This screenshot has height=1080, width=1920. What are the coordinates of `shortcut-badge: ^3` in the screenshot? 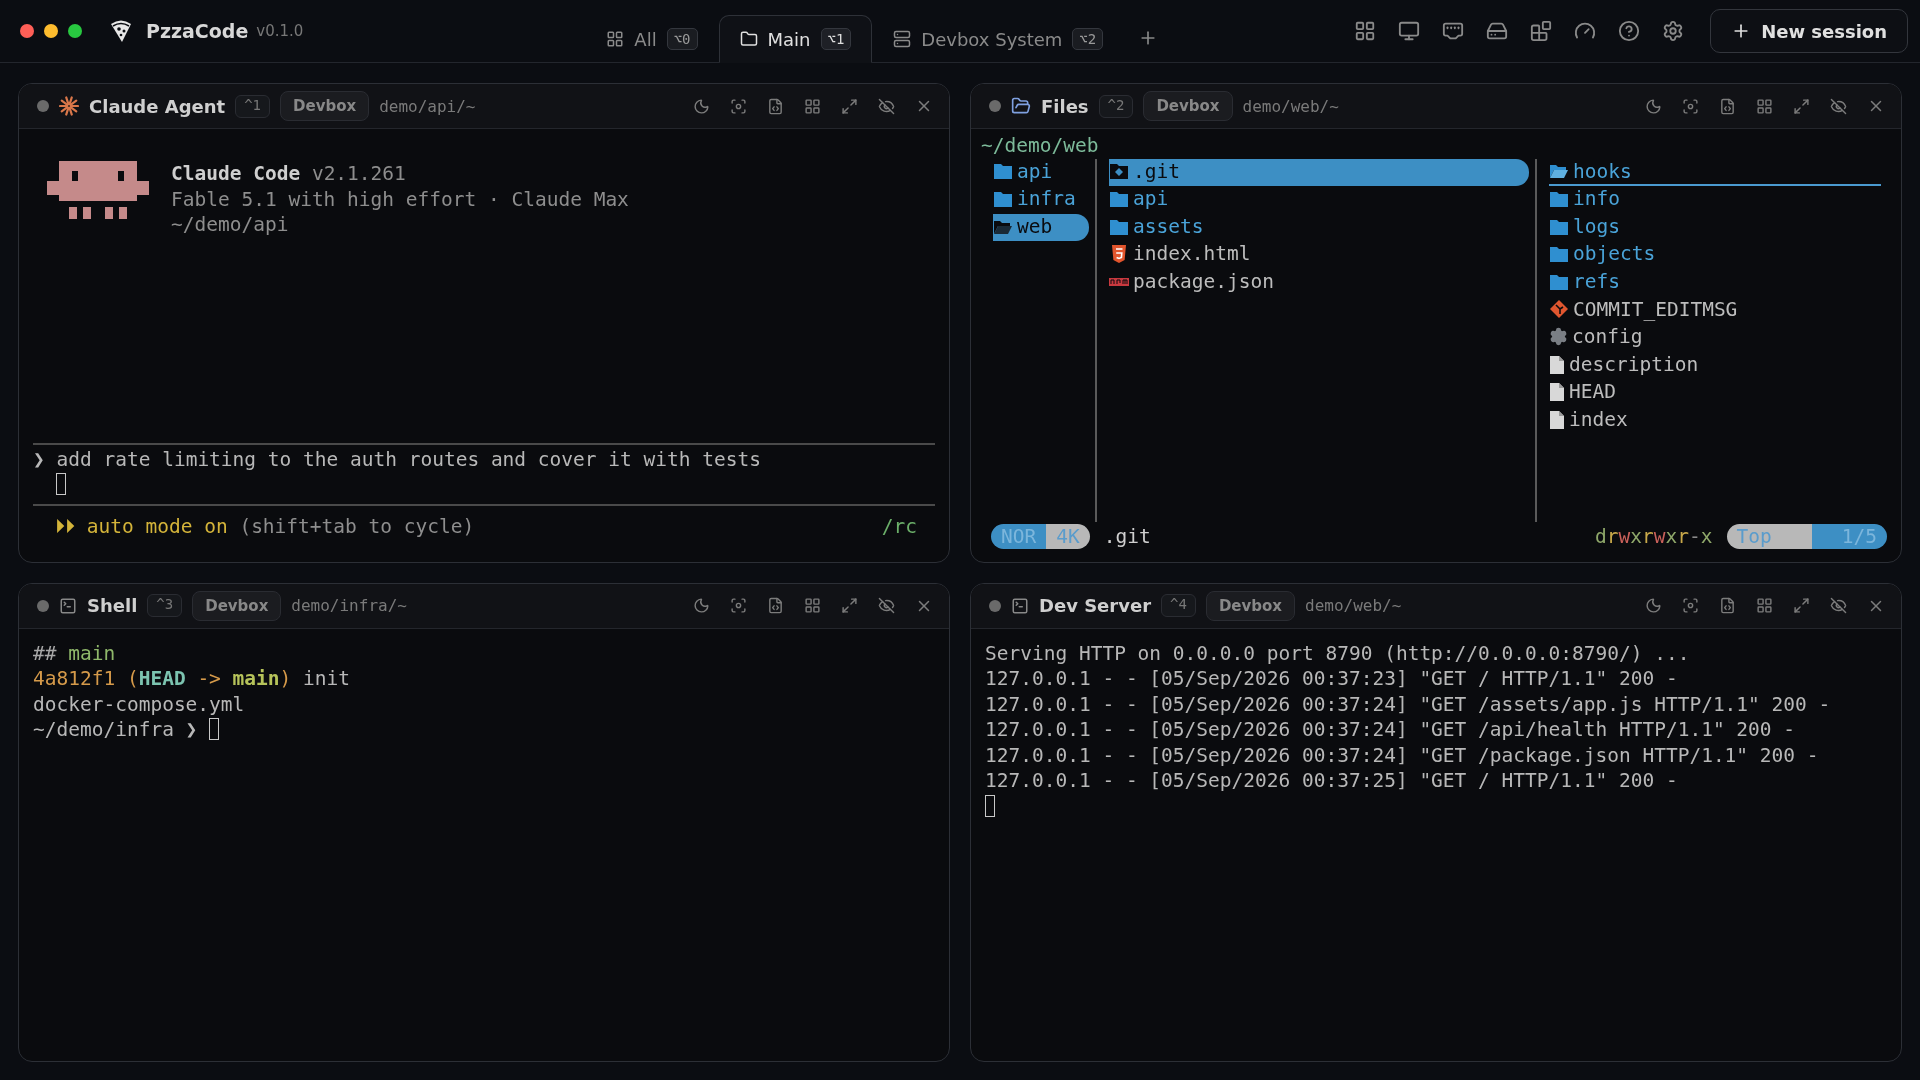 It's located at (165, 605).